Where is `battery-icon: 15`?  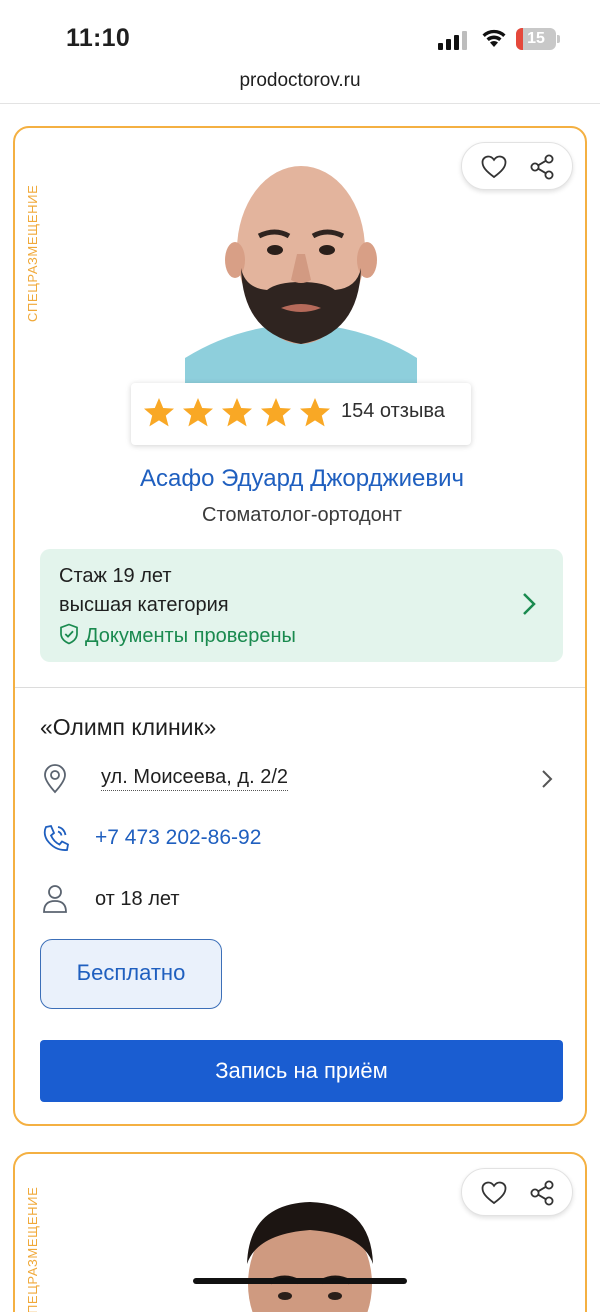 battery-icon: 15 is located at coordinates (538, 39).